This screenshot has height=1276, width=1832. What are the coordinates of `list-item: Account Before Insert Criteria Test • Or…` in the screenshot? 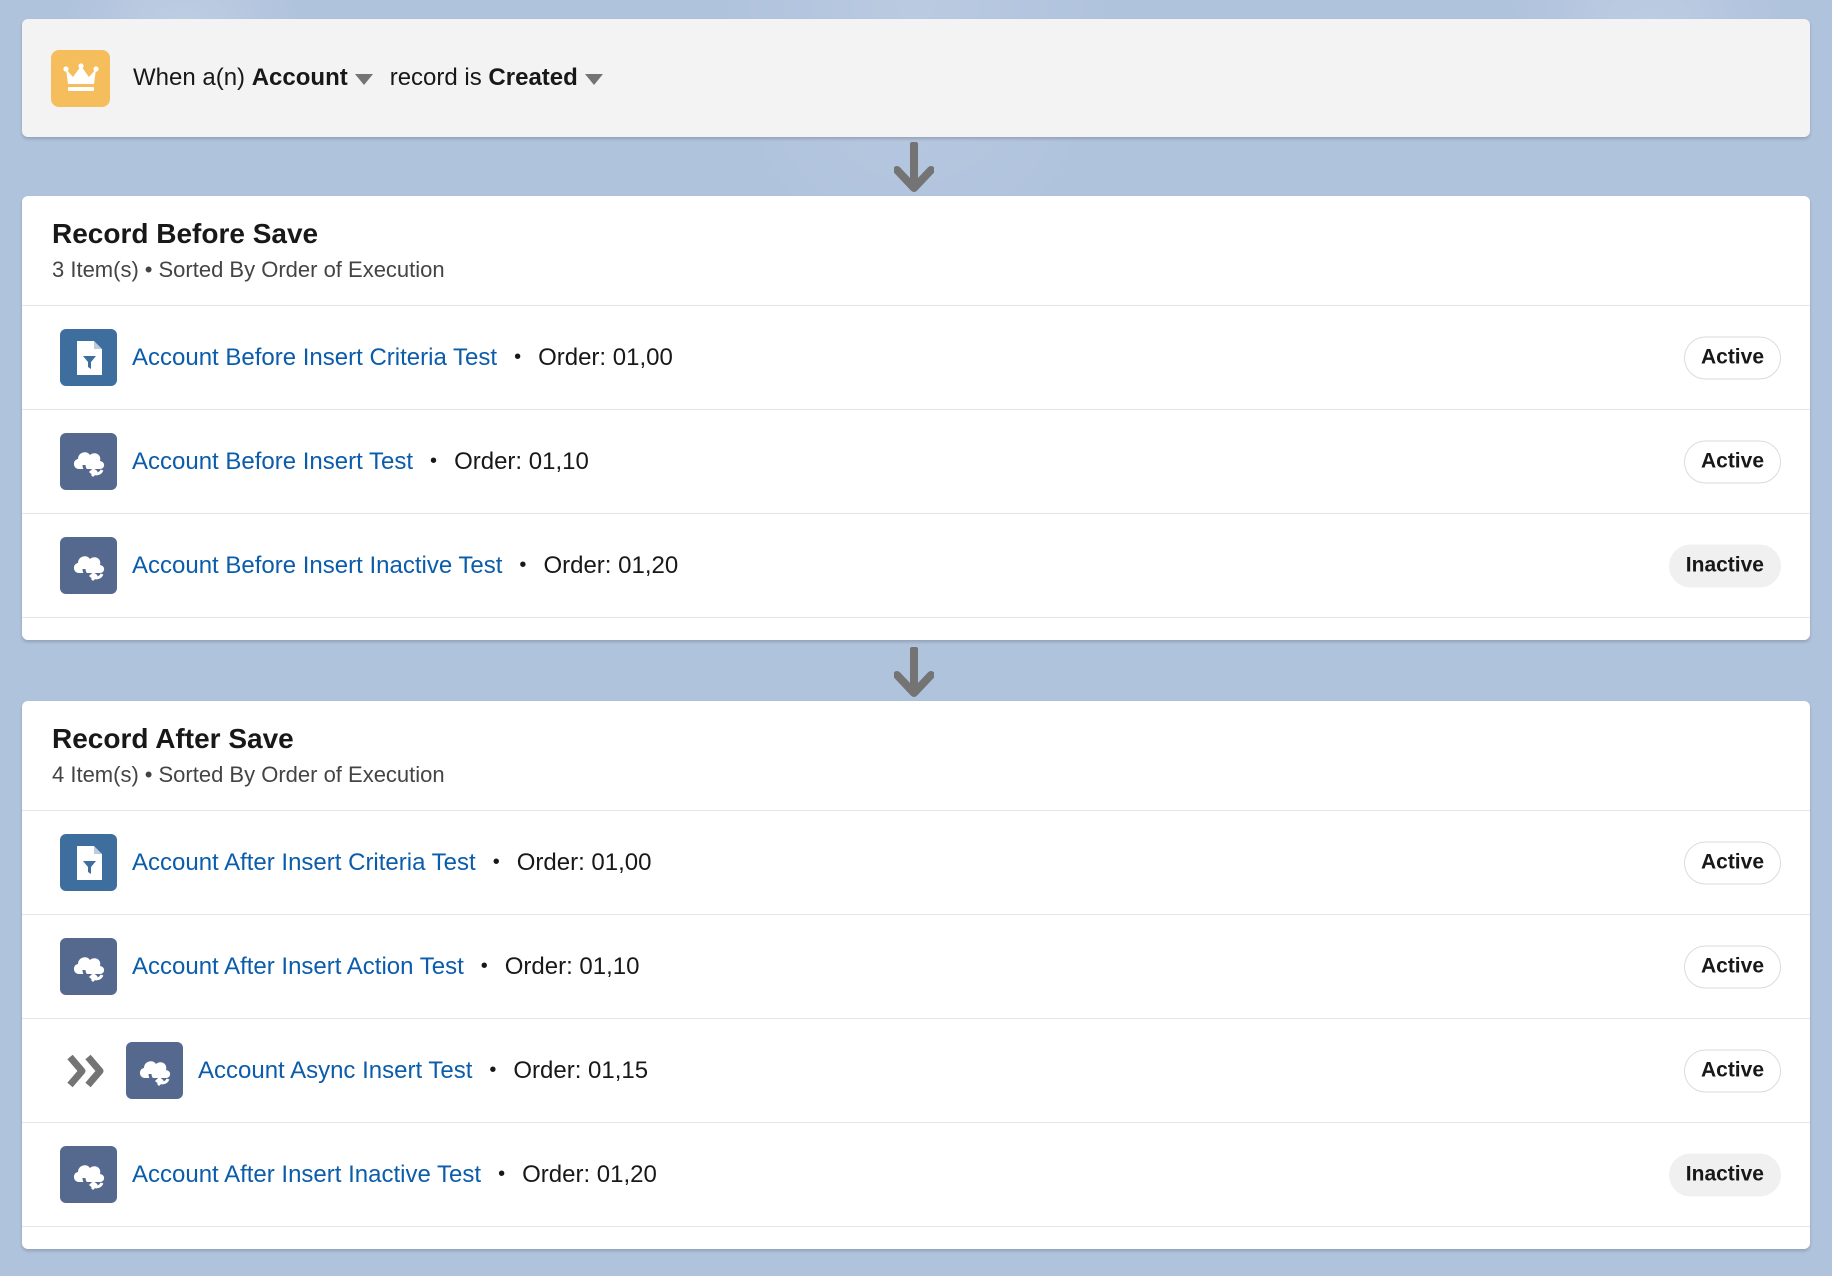 It's located at (916, 358).